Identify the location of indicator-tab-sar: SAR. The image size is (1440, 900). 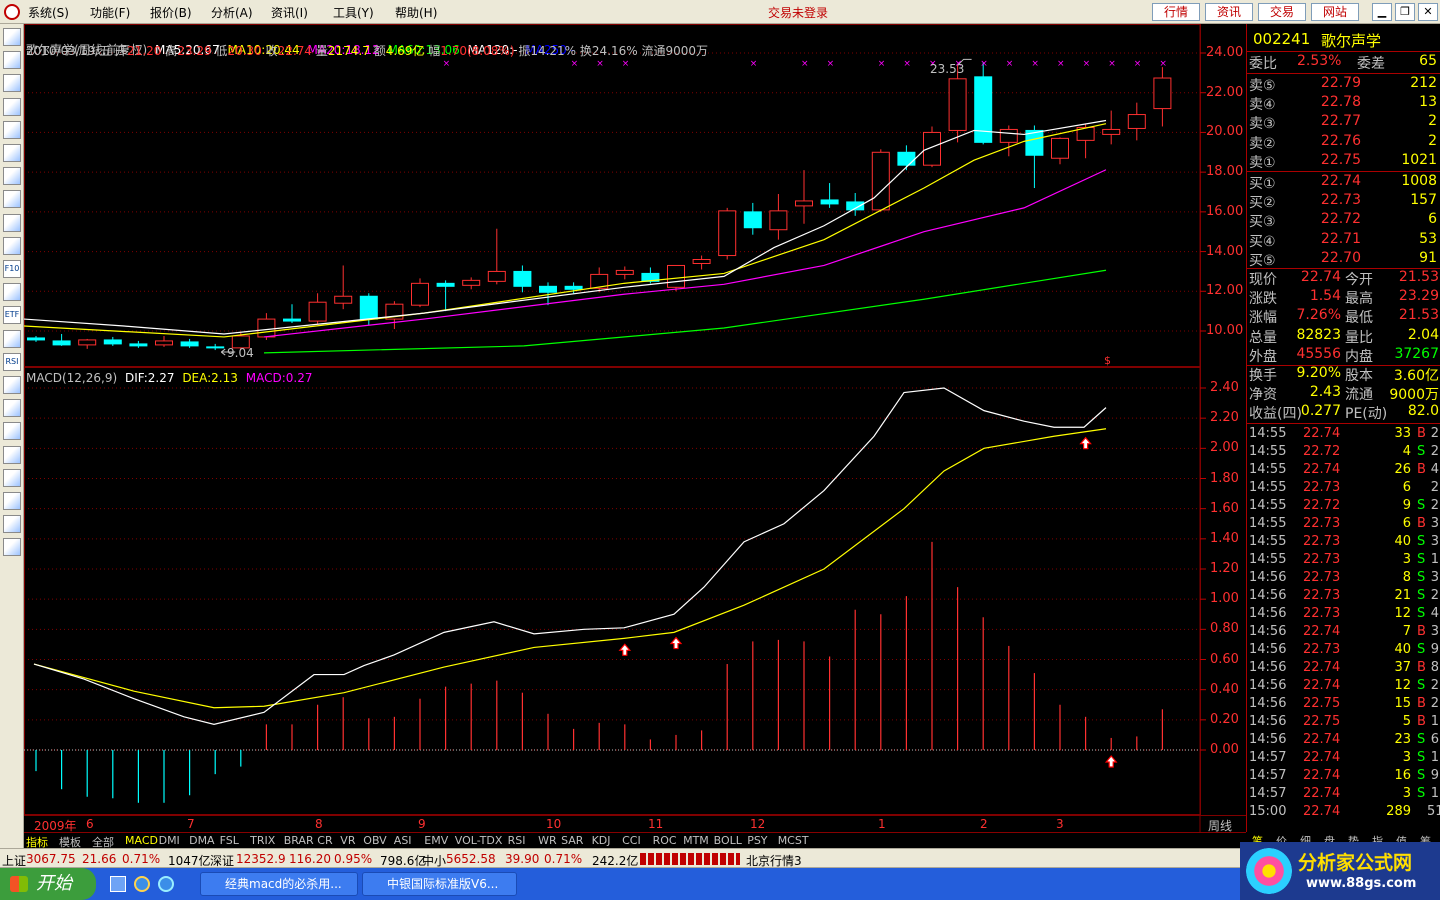
(572, 840).